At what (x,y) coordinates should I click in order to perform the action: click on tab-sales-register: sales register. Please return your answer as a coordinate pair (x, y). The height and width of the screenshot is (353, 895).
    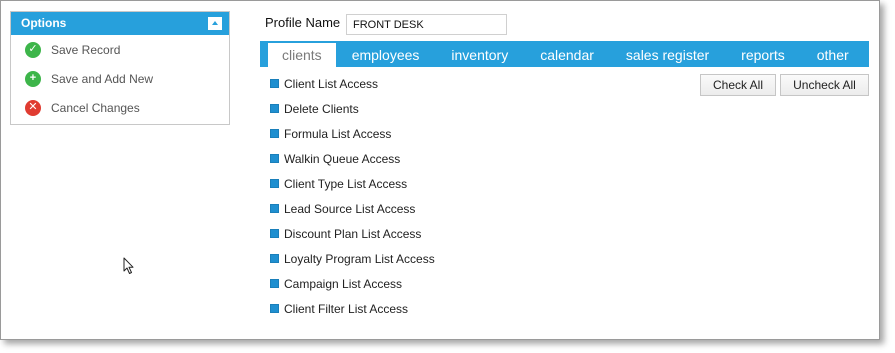
    Looking at the image, I should click on (667, 54).